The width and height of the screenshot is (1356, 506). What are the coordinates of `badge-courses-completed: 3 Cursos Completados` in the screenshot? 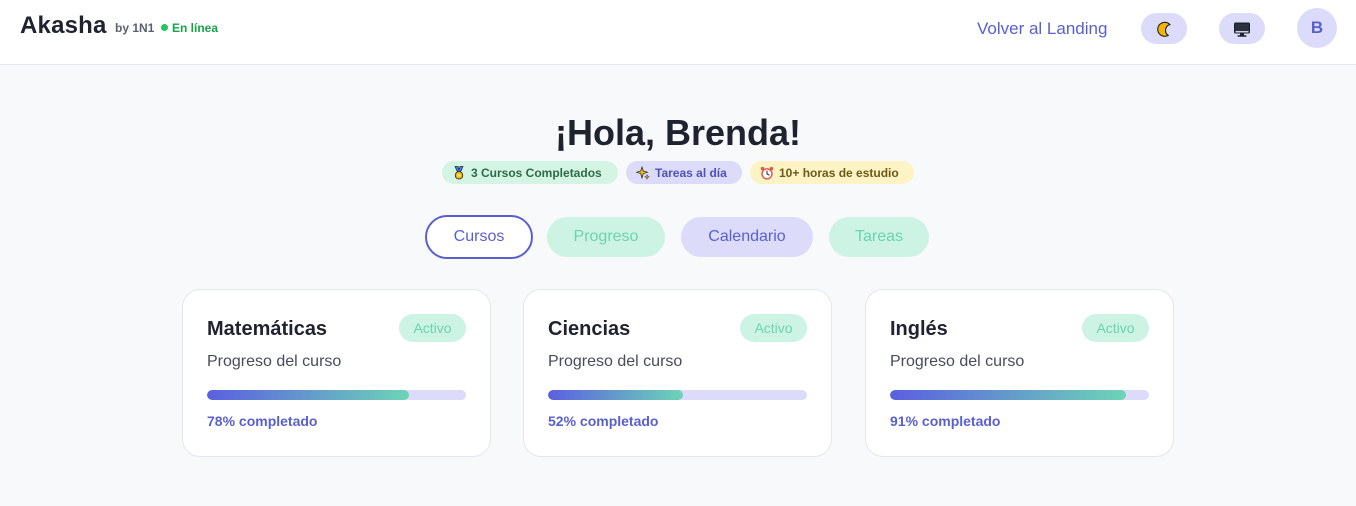 It's located at (530, 172).